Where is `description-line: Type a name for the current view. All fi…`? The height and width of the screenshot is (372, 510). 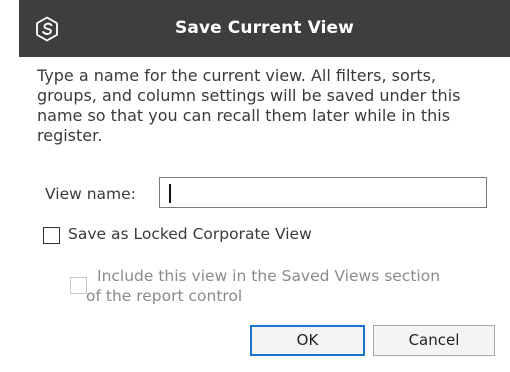
description-line: Type a name for the current view. All fi… is located at coordinates (237, 75).